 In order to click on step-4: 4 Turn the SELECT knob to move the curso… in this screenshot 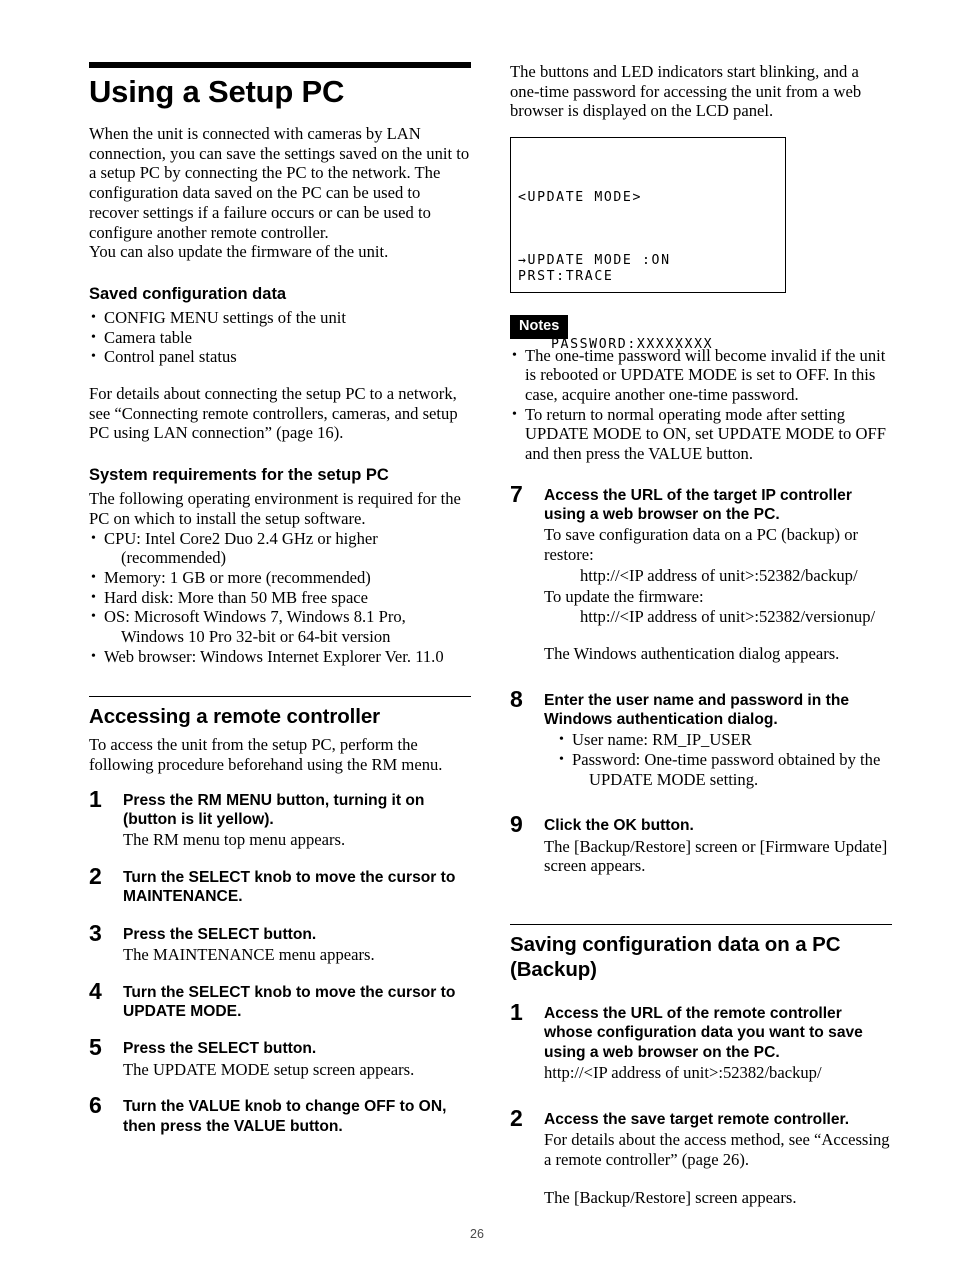, I will do `click(280, 999)`.